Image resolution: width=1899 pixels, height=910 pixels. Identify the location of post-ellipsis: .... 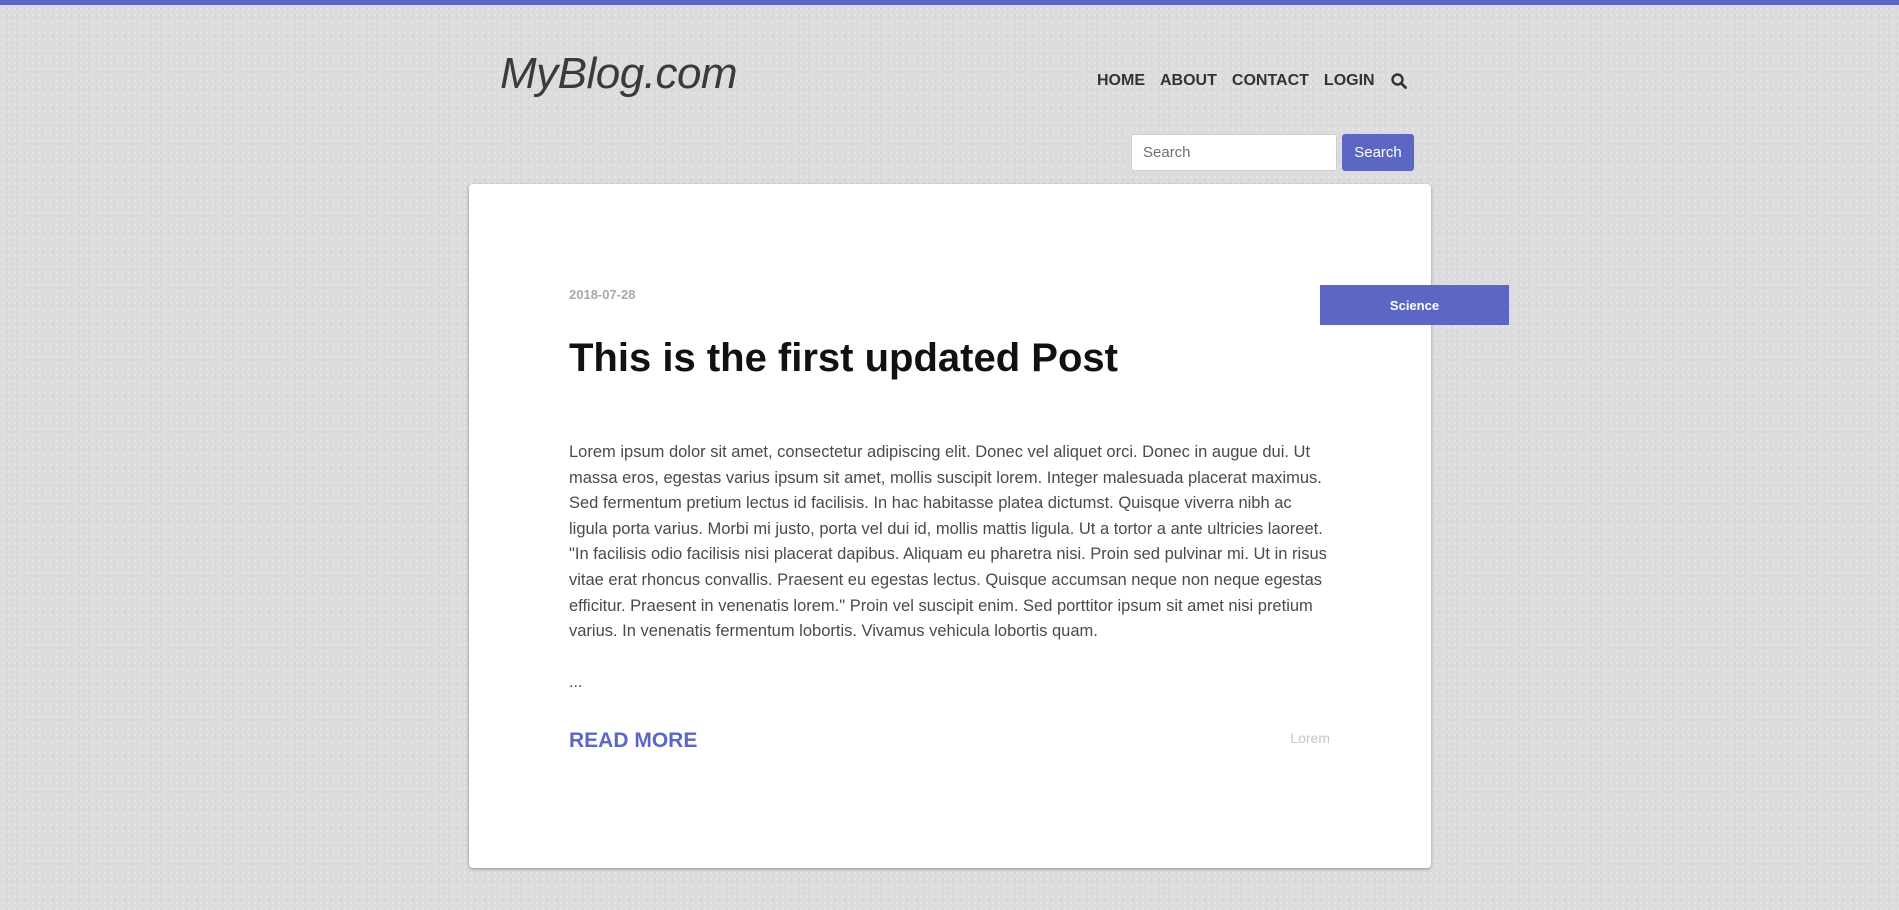
(576, 682).